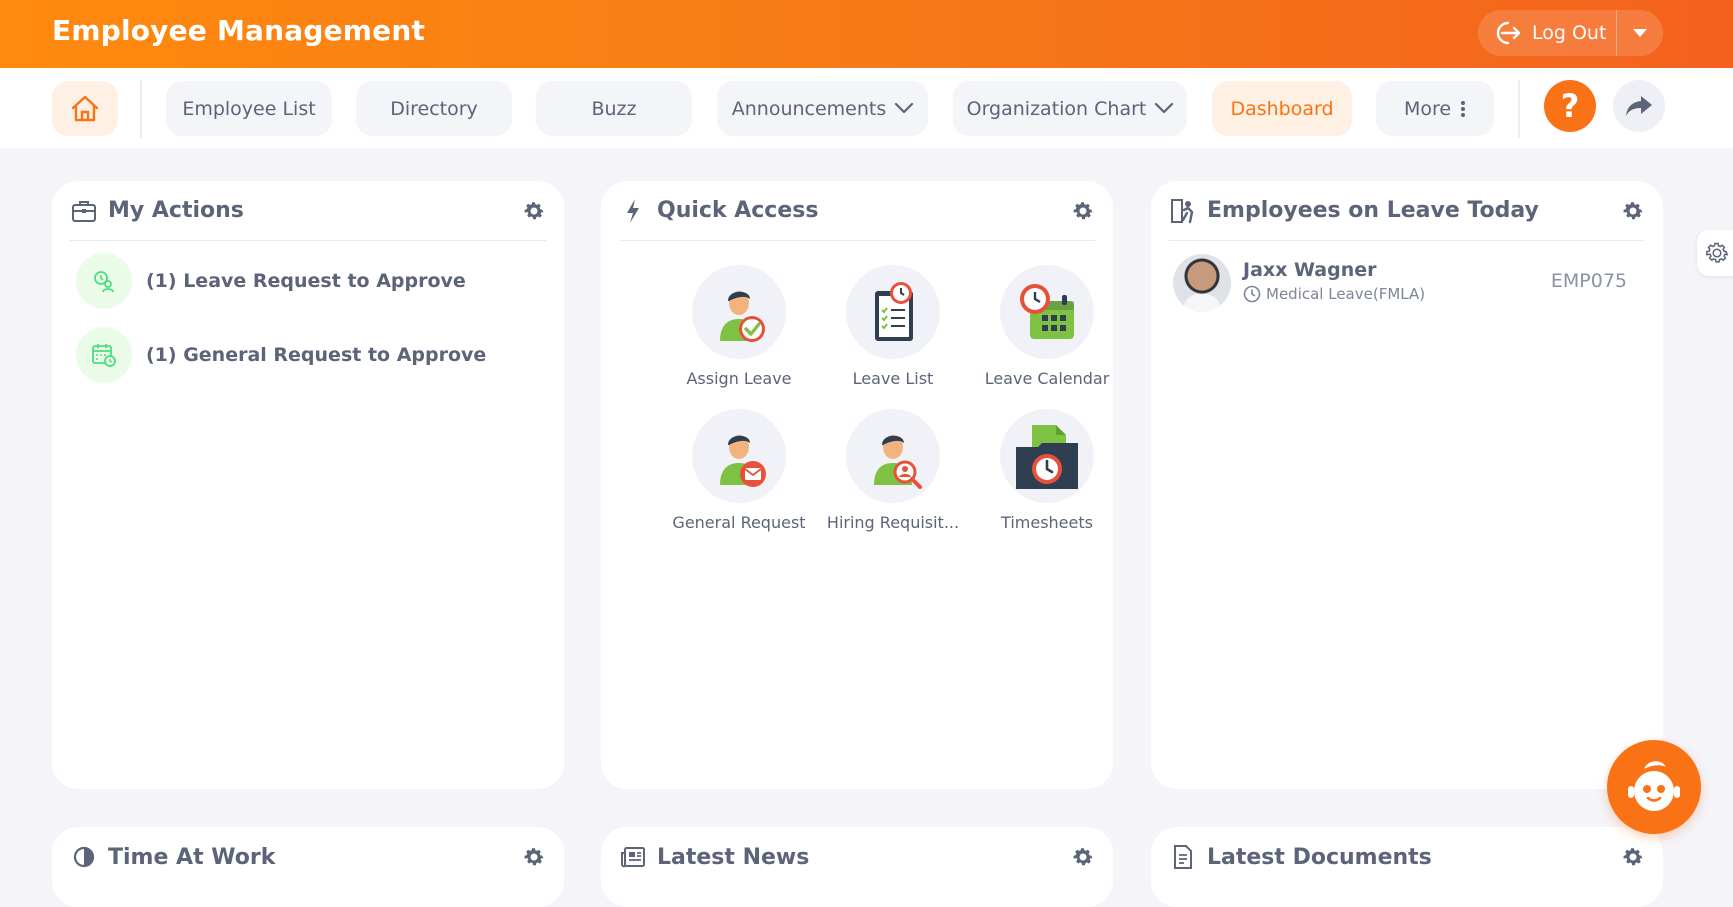  Describe the element at coordinates (1056, 108) in the screenshot. I see `nav-organization-chart-label: Organization Chart` at that location.